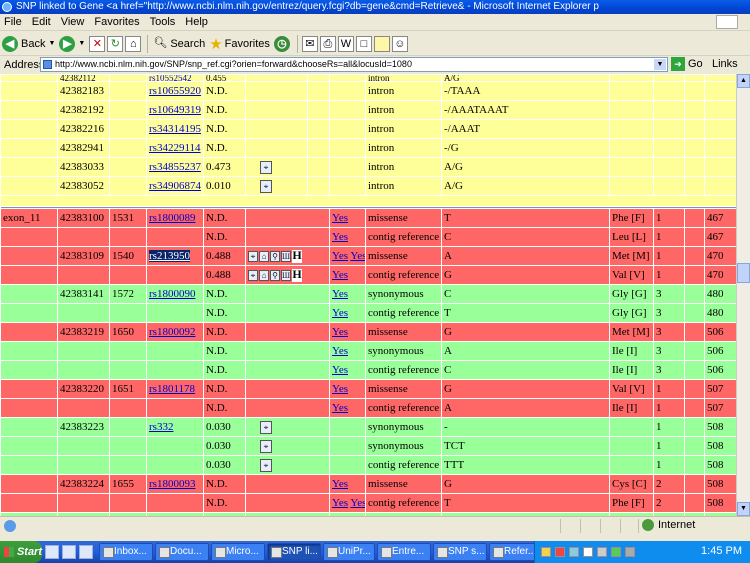 This screenshot has width=750, height=563. I want to click on cell-rs: rs34314195, so click(175, 129).